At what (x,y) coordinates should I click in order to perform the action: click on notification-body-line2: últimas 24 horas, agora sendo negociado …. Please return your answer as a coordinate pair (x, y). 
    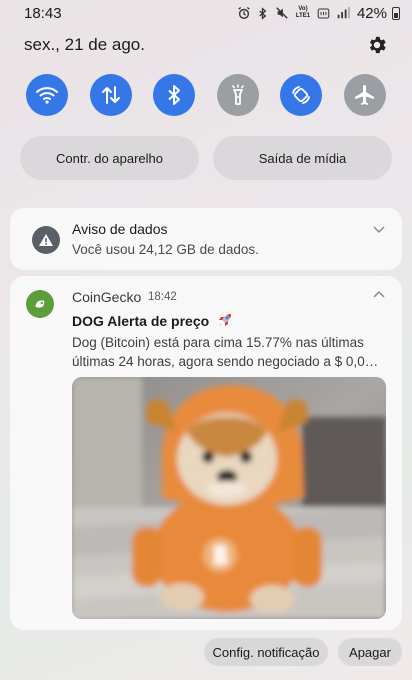
    Looking at the image, I should click on (225, 361).